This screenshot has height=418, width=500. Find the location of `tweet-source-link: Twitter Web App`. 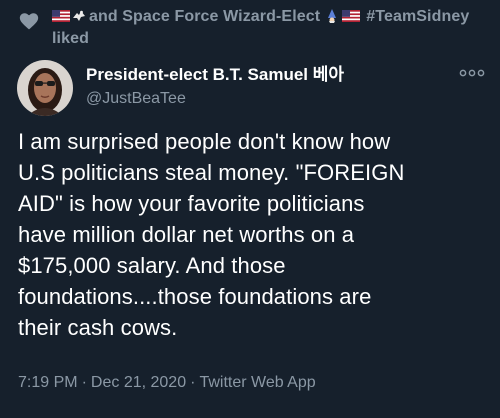

tweet-source-link: Twitter Web App is located at coordinates (257, 382).